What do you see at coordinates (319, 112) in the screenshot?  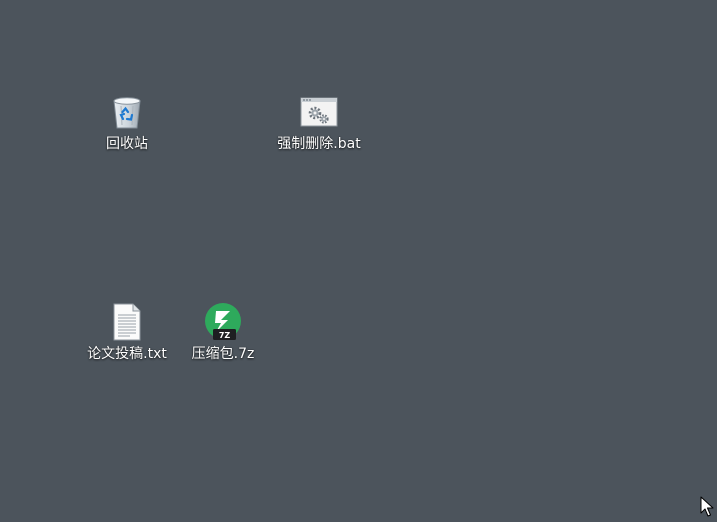 I see `batch-file-gears-icon` at bounding box center [319, 112].